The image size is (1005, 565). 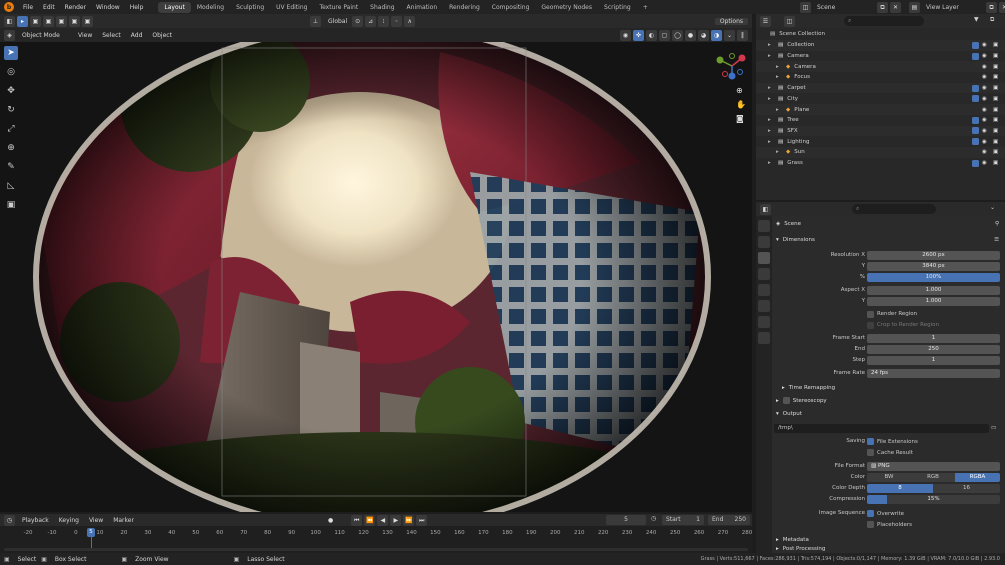 What do you see at coordinates (61, 21) in the screenshot?
I see `mode-subtract-icon: ▣` at bounding box center [61, 21].